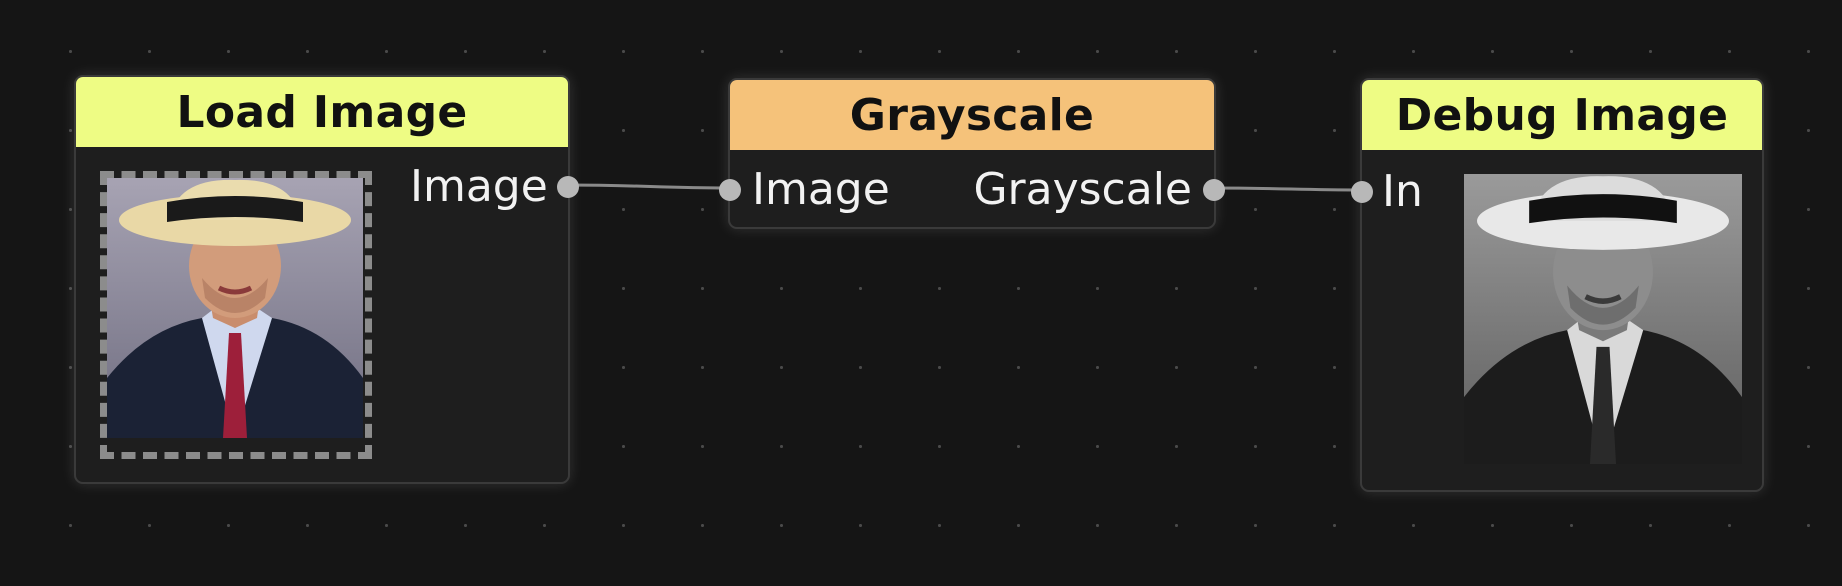 This screenshot has width=1842, height=586. I want to click on grayscale-output-label: Grayscale, so click(1082, 189).